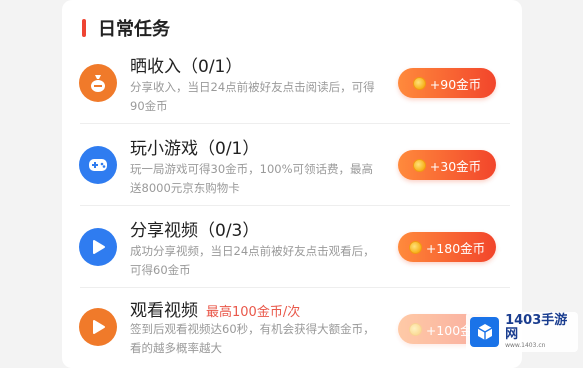  I want to click on watermark-logo-icon, so click(485, 332).